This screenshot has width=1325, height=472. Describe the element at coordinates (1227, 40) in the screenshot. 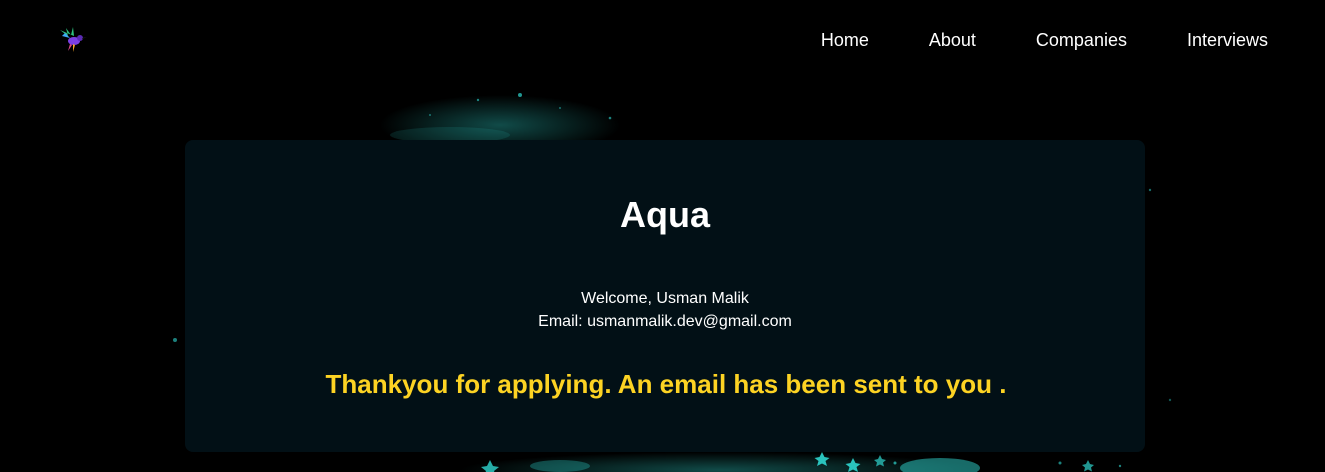

I see `nav-interviews-link: Interviews` at that location.